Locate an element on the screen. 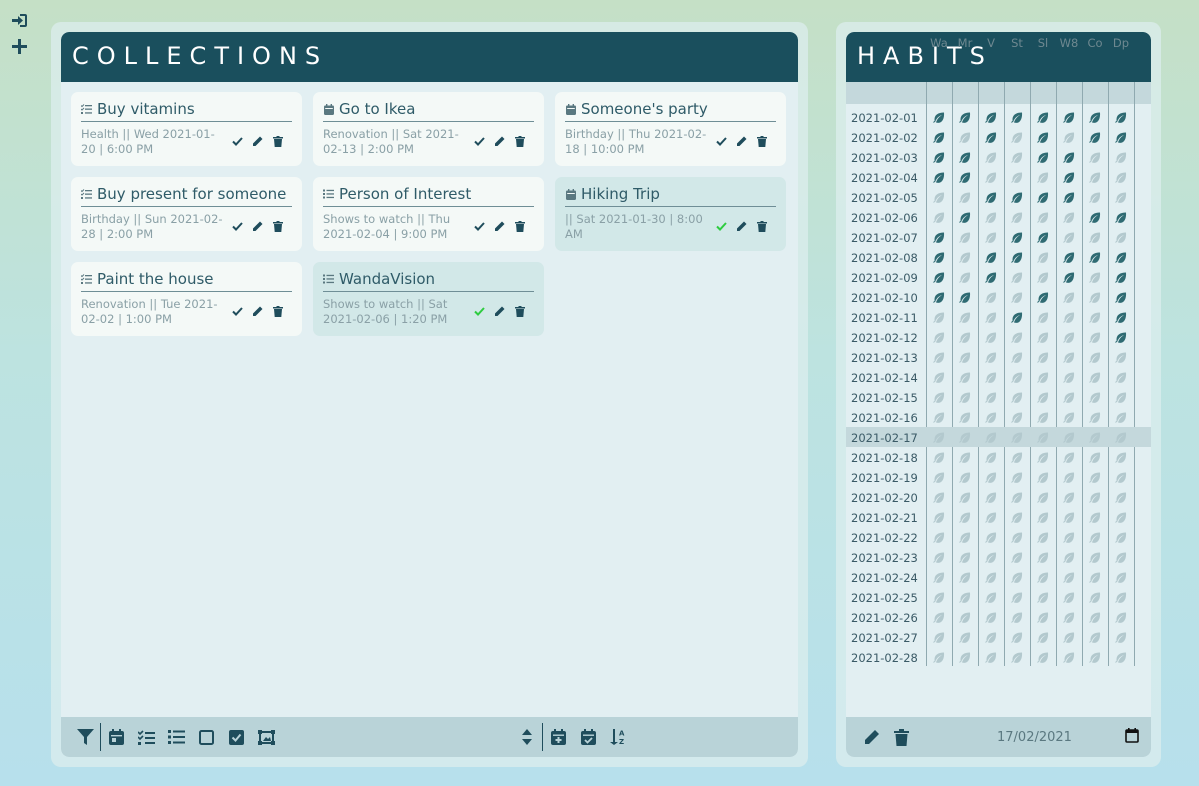 The height and width of the screenshot is (786, 1199). square-icon is located at coordinates (206, 737).